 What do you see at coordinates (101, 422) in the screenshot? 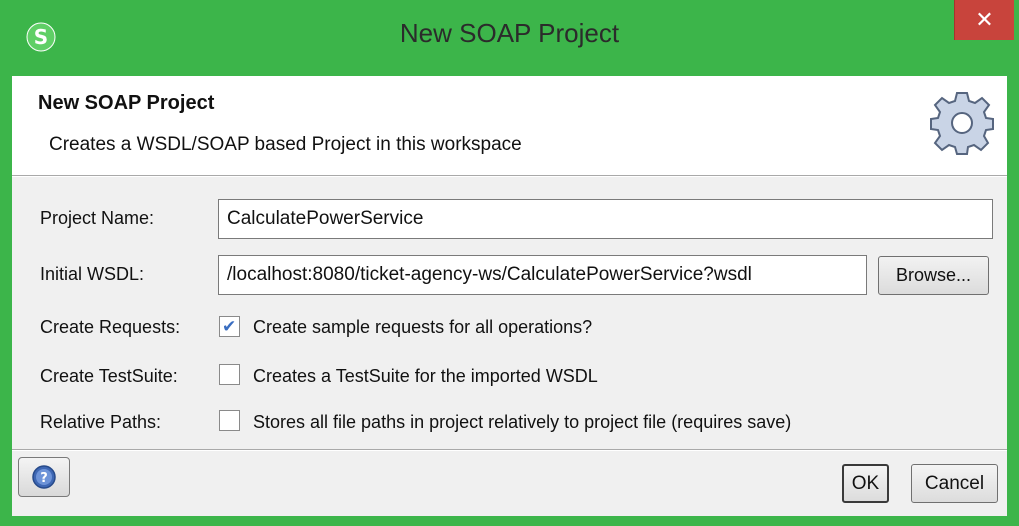
I see `relative-paths-label: Relative Paths:` at bounding box center [101, 422].